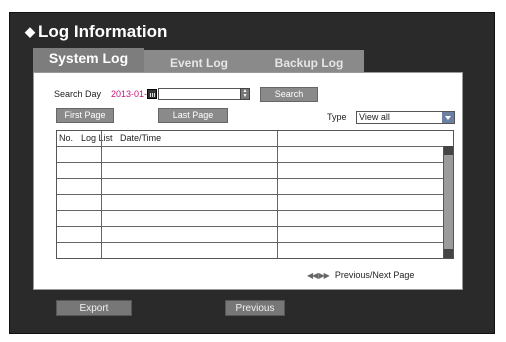 The height and width of the screenshot is (342, 506). What do you see at coordinates (203, 94) in the screenshot?
I see `date-input-field` at bounding box center [203, 94].